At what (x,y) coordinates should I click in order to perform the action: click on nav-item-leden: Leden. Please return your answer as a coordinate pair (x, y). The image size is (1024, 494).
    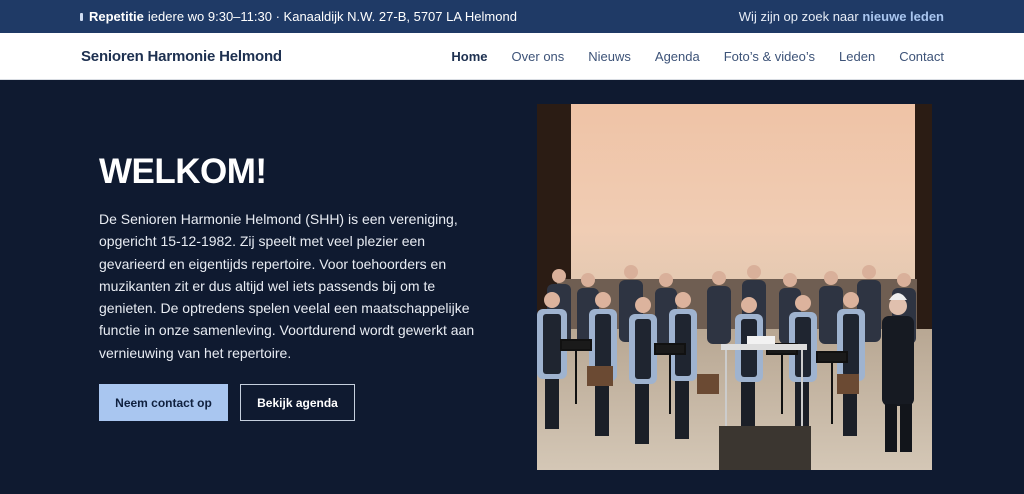
    Looking at the image, I should click on (857, 56).